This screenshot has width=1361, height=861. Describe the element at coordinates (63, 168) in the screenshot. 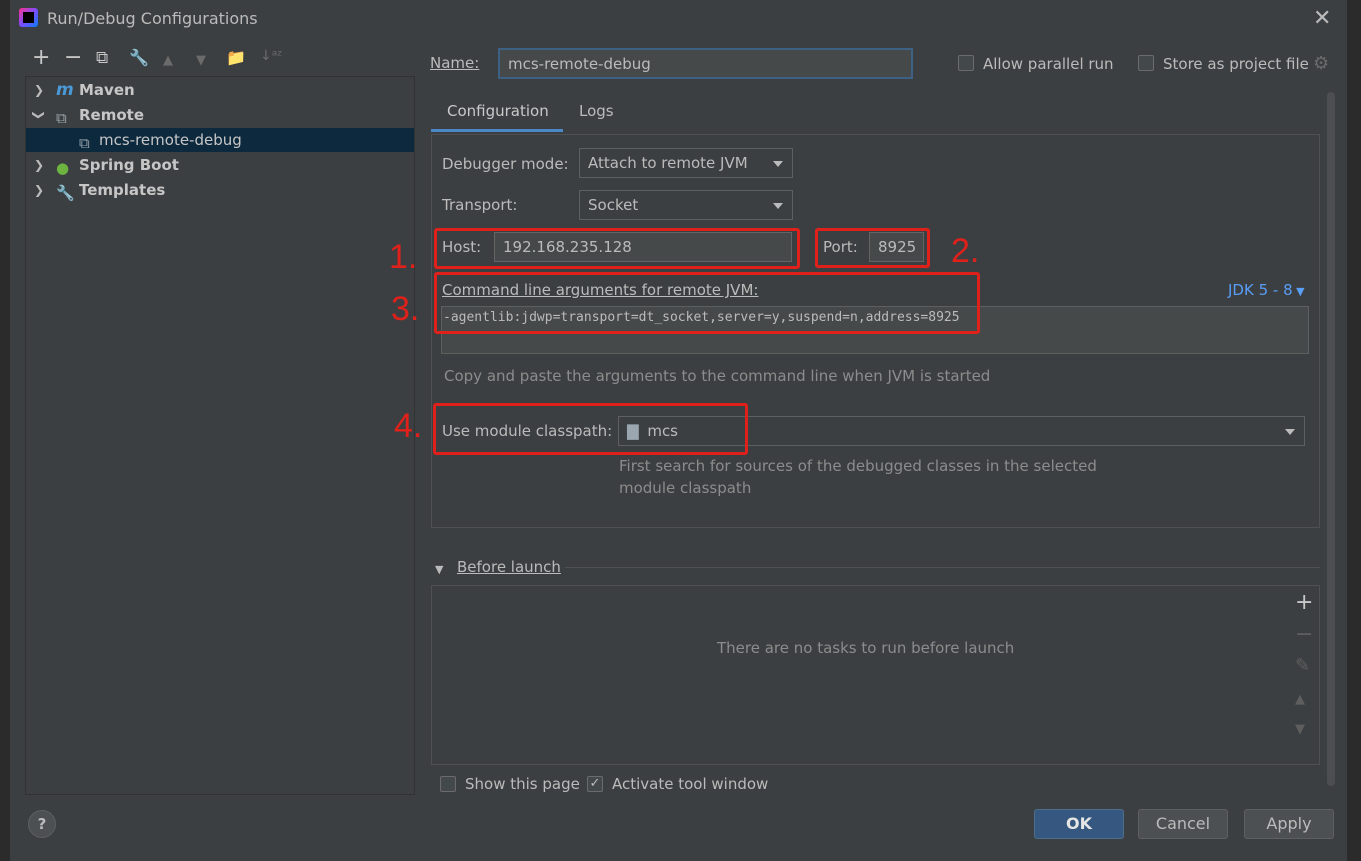

I see `spring-boot-icon: ●` at that location.